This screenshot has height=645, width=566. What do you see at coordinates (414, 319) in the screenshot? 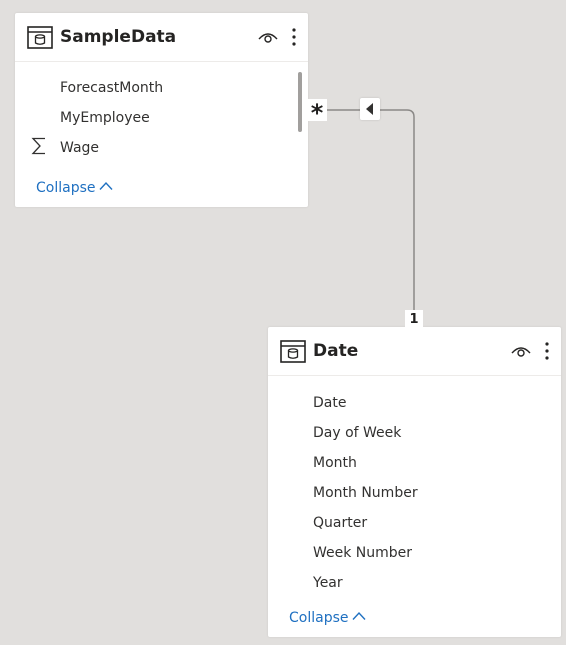
I see `cardinality-one-marker: 1` at bounding box center [414, 319].